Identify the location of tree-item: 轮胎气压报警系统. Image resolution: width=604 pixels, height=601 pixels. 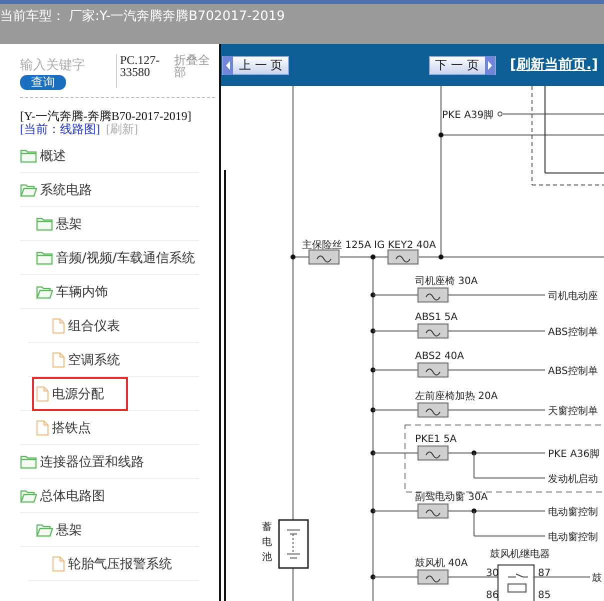
(112, 563).